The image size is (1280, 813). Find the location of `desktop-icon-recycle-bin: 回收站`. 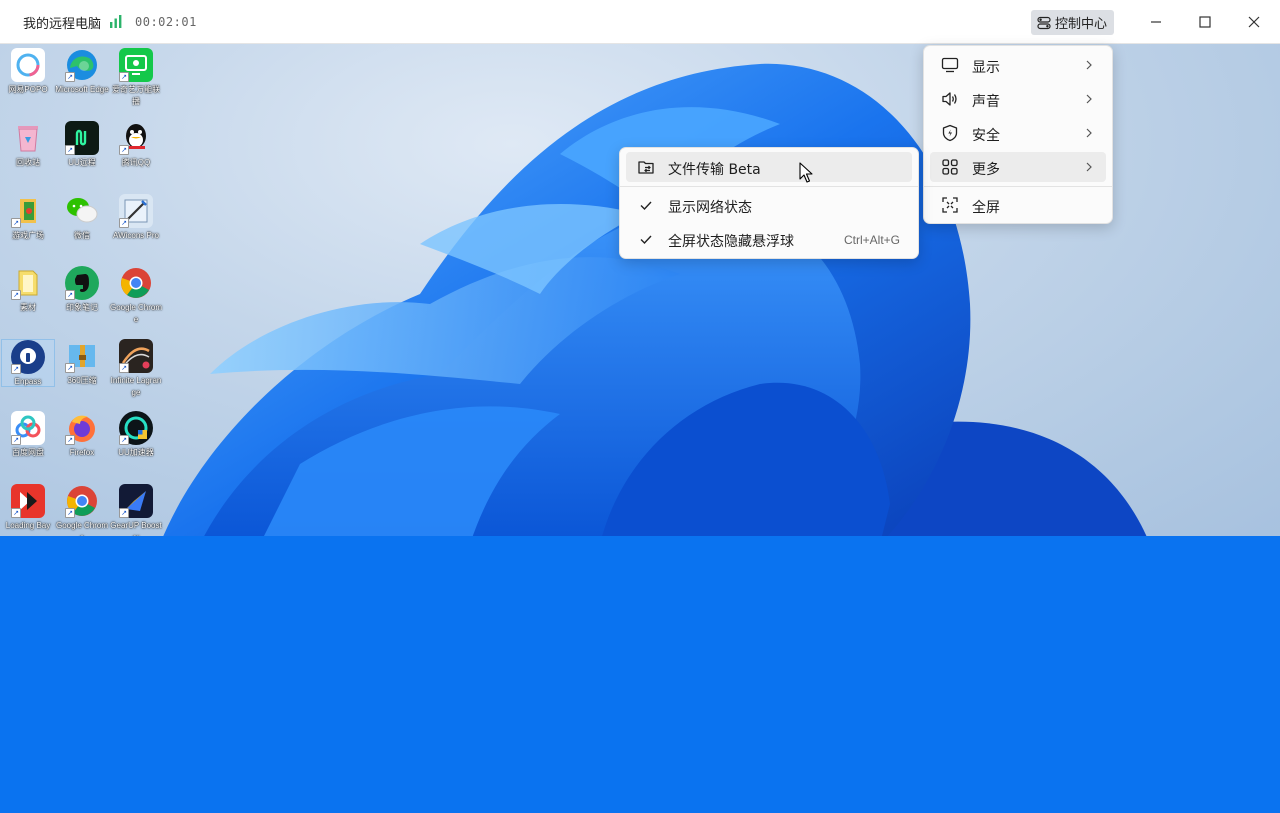

desktop-icon-recycle-bin: 回收站 is located at coordinates (28, 145).